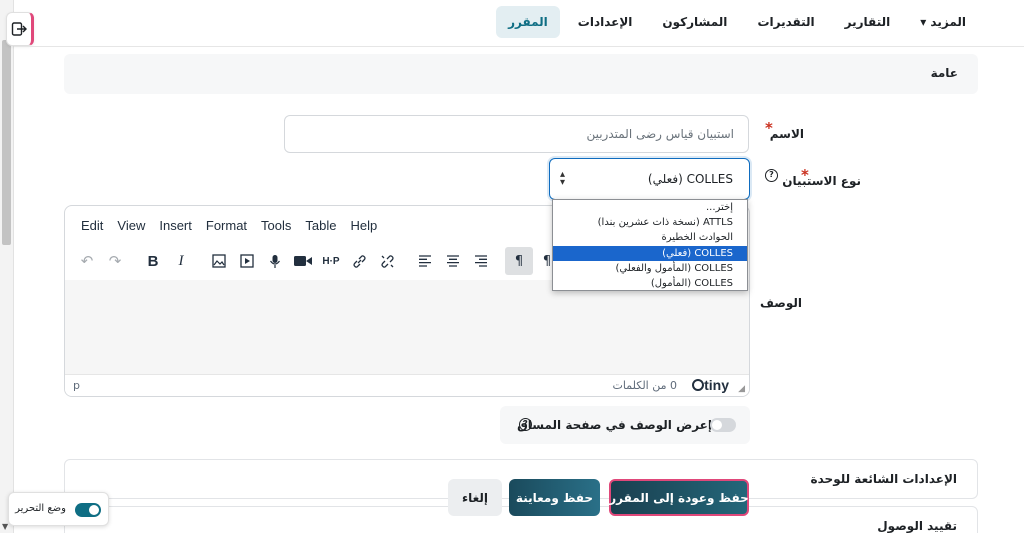  What do you see at coordinates (115, 261) in the screenshot?
I see `redo-icon: ↷` at bounding box center [115, 261].